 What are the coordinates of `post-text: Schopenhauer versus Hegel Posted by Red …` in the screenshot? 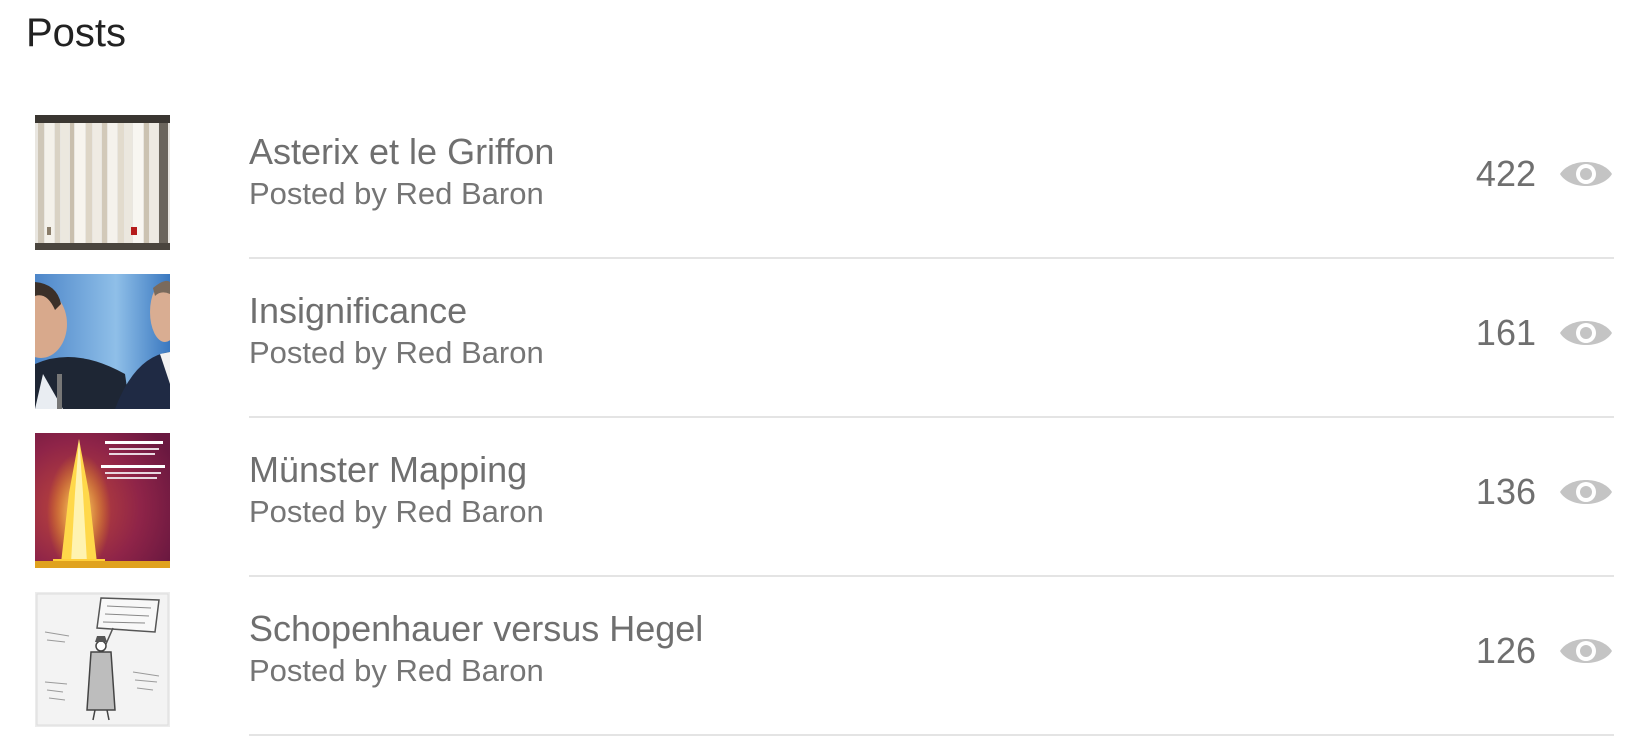 It's located at (476, 649).